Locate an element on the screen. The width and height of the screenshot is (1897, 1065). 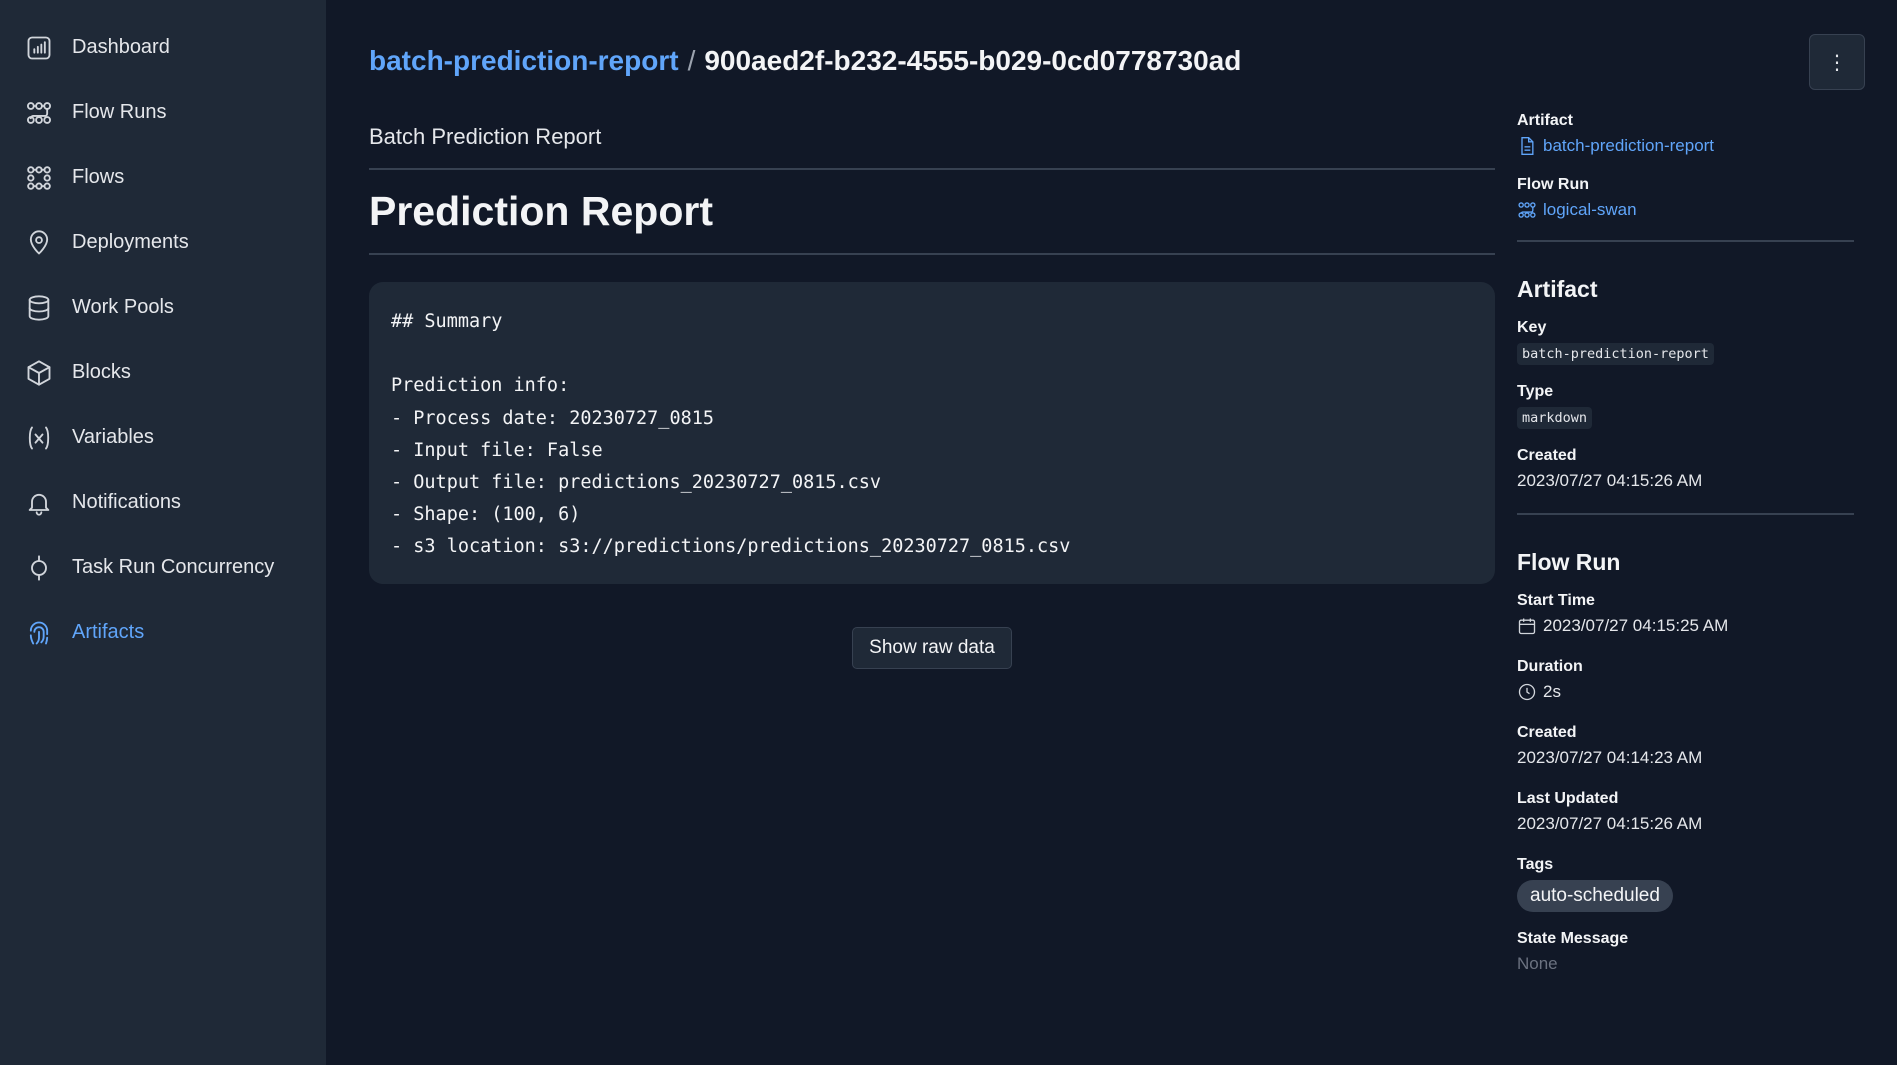
sidebar-item-label: Deployments is located at coordinates (130, 242).